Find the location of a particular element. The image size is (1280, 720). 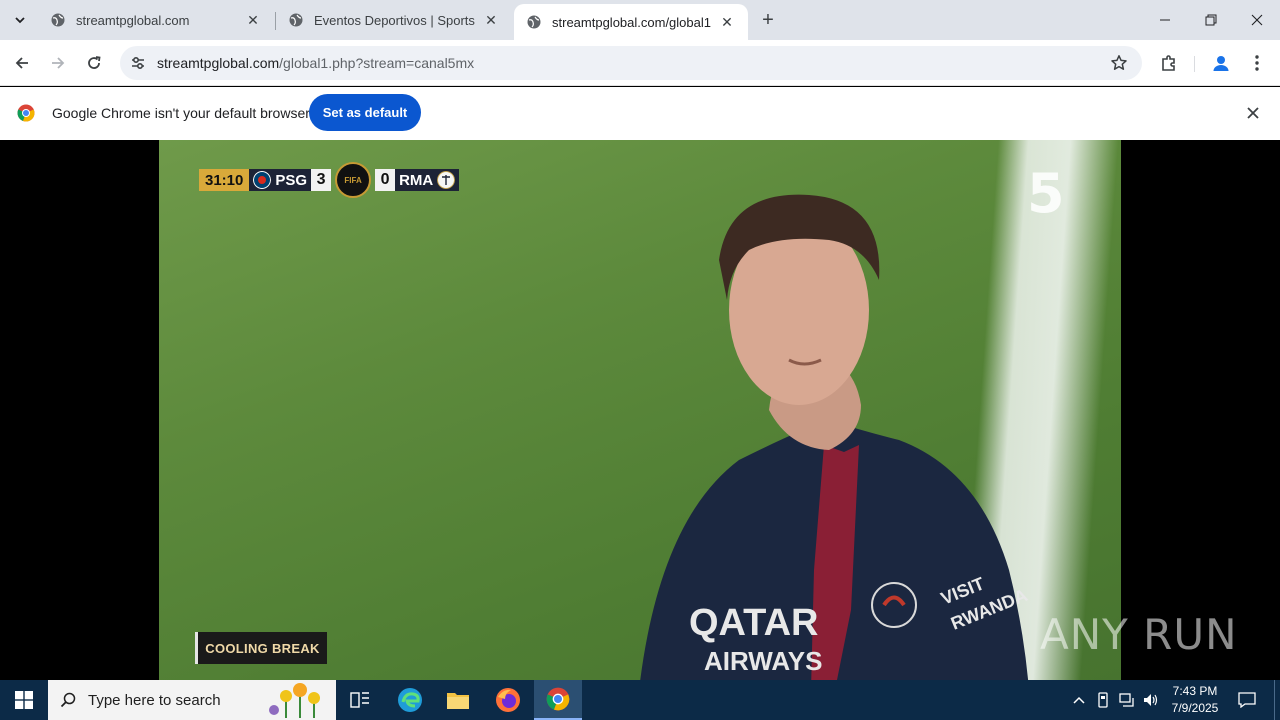

network-icon is located at coordinates (1126, 700).